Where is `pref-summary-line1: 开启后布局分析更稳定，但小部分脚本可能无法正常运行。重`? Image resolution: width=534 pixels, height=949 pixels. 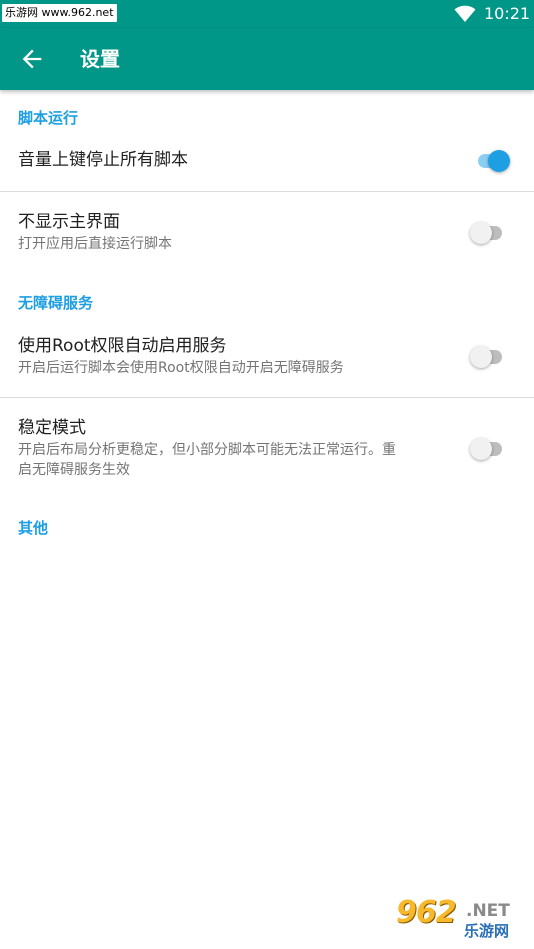
pref-summary-line1: 开启后布局分析更稳定，但小部分脚本可能无法正常运行。重 is located at coordinates (207, 450).